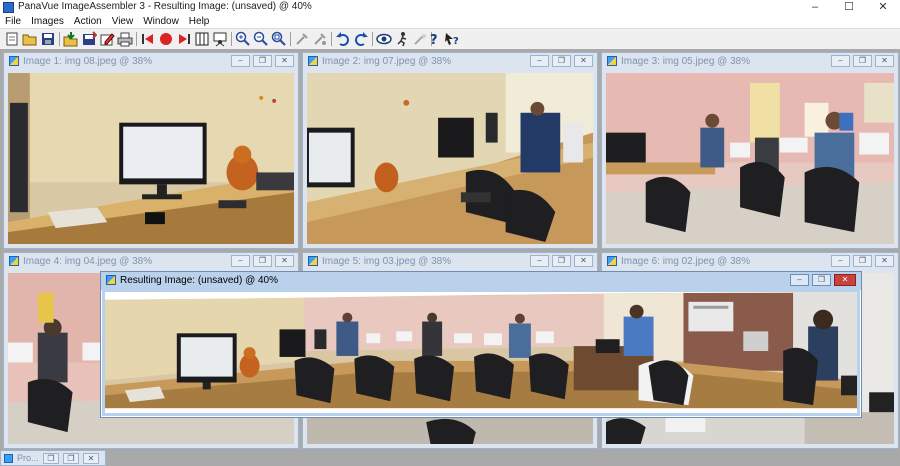 The width and height of the screenshot is (900, 466). What do you see at coordinates (220, 39) in the screenshot?
I see `person-icon` at bounding box center [220, 39].